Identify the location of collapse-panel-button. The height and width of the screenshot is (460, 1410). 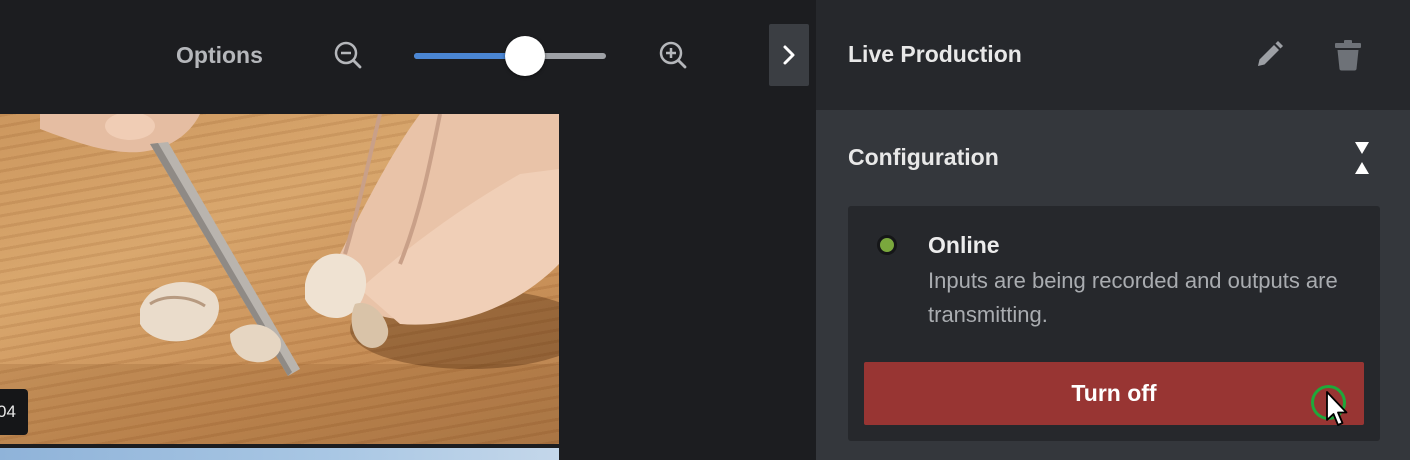
(789, 55).